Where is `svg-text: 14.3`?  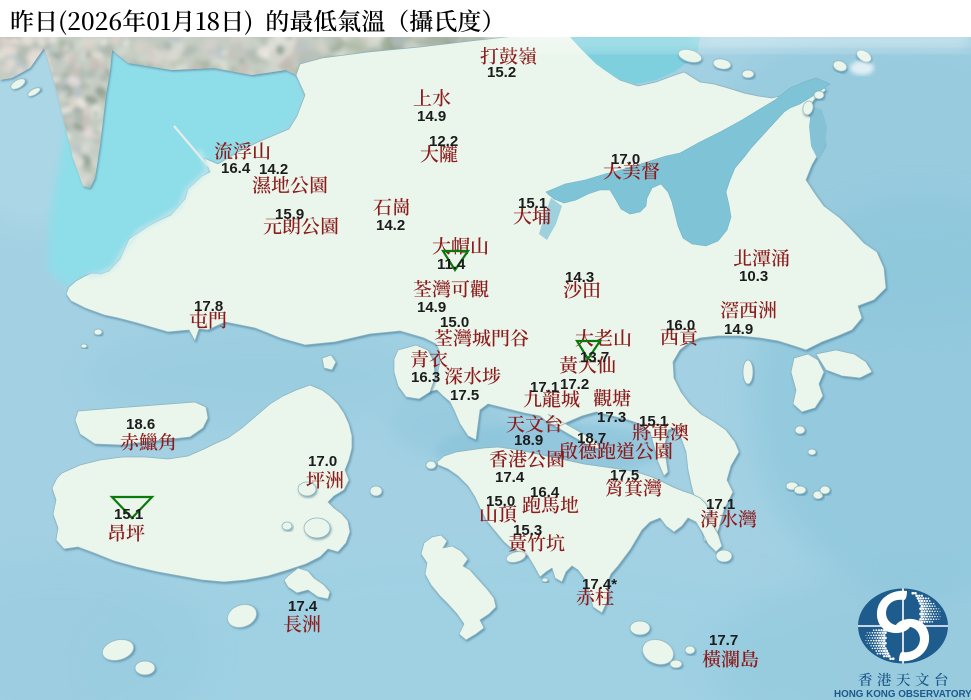 svg-text: 14.3 is located at coordinates (579, 277).